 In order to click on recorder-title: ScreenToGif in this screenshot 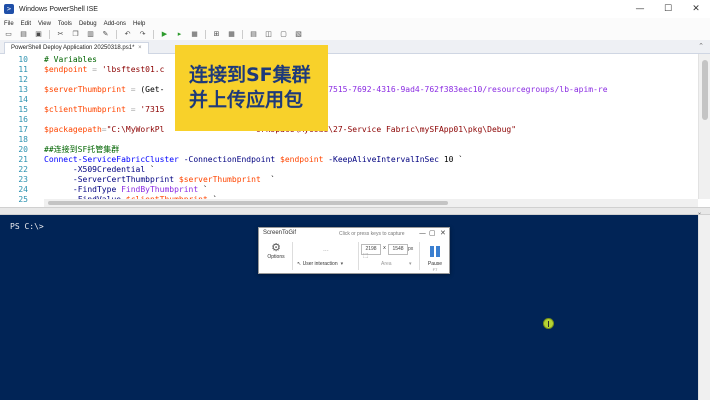, I will do `click(280, 233)`.